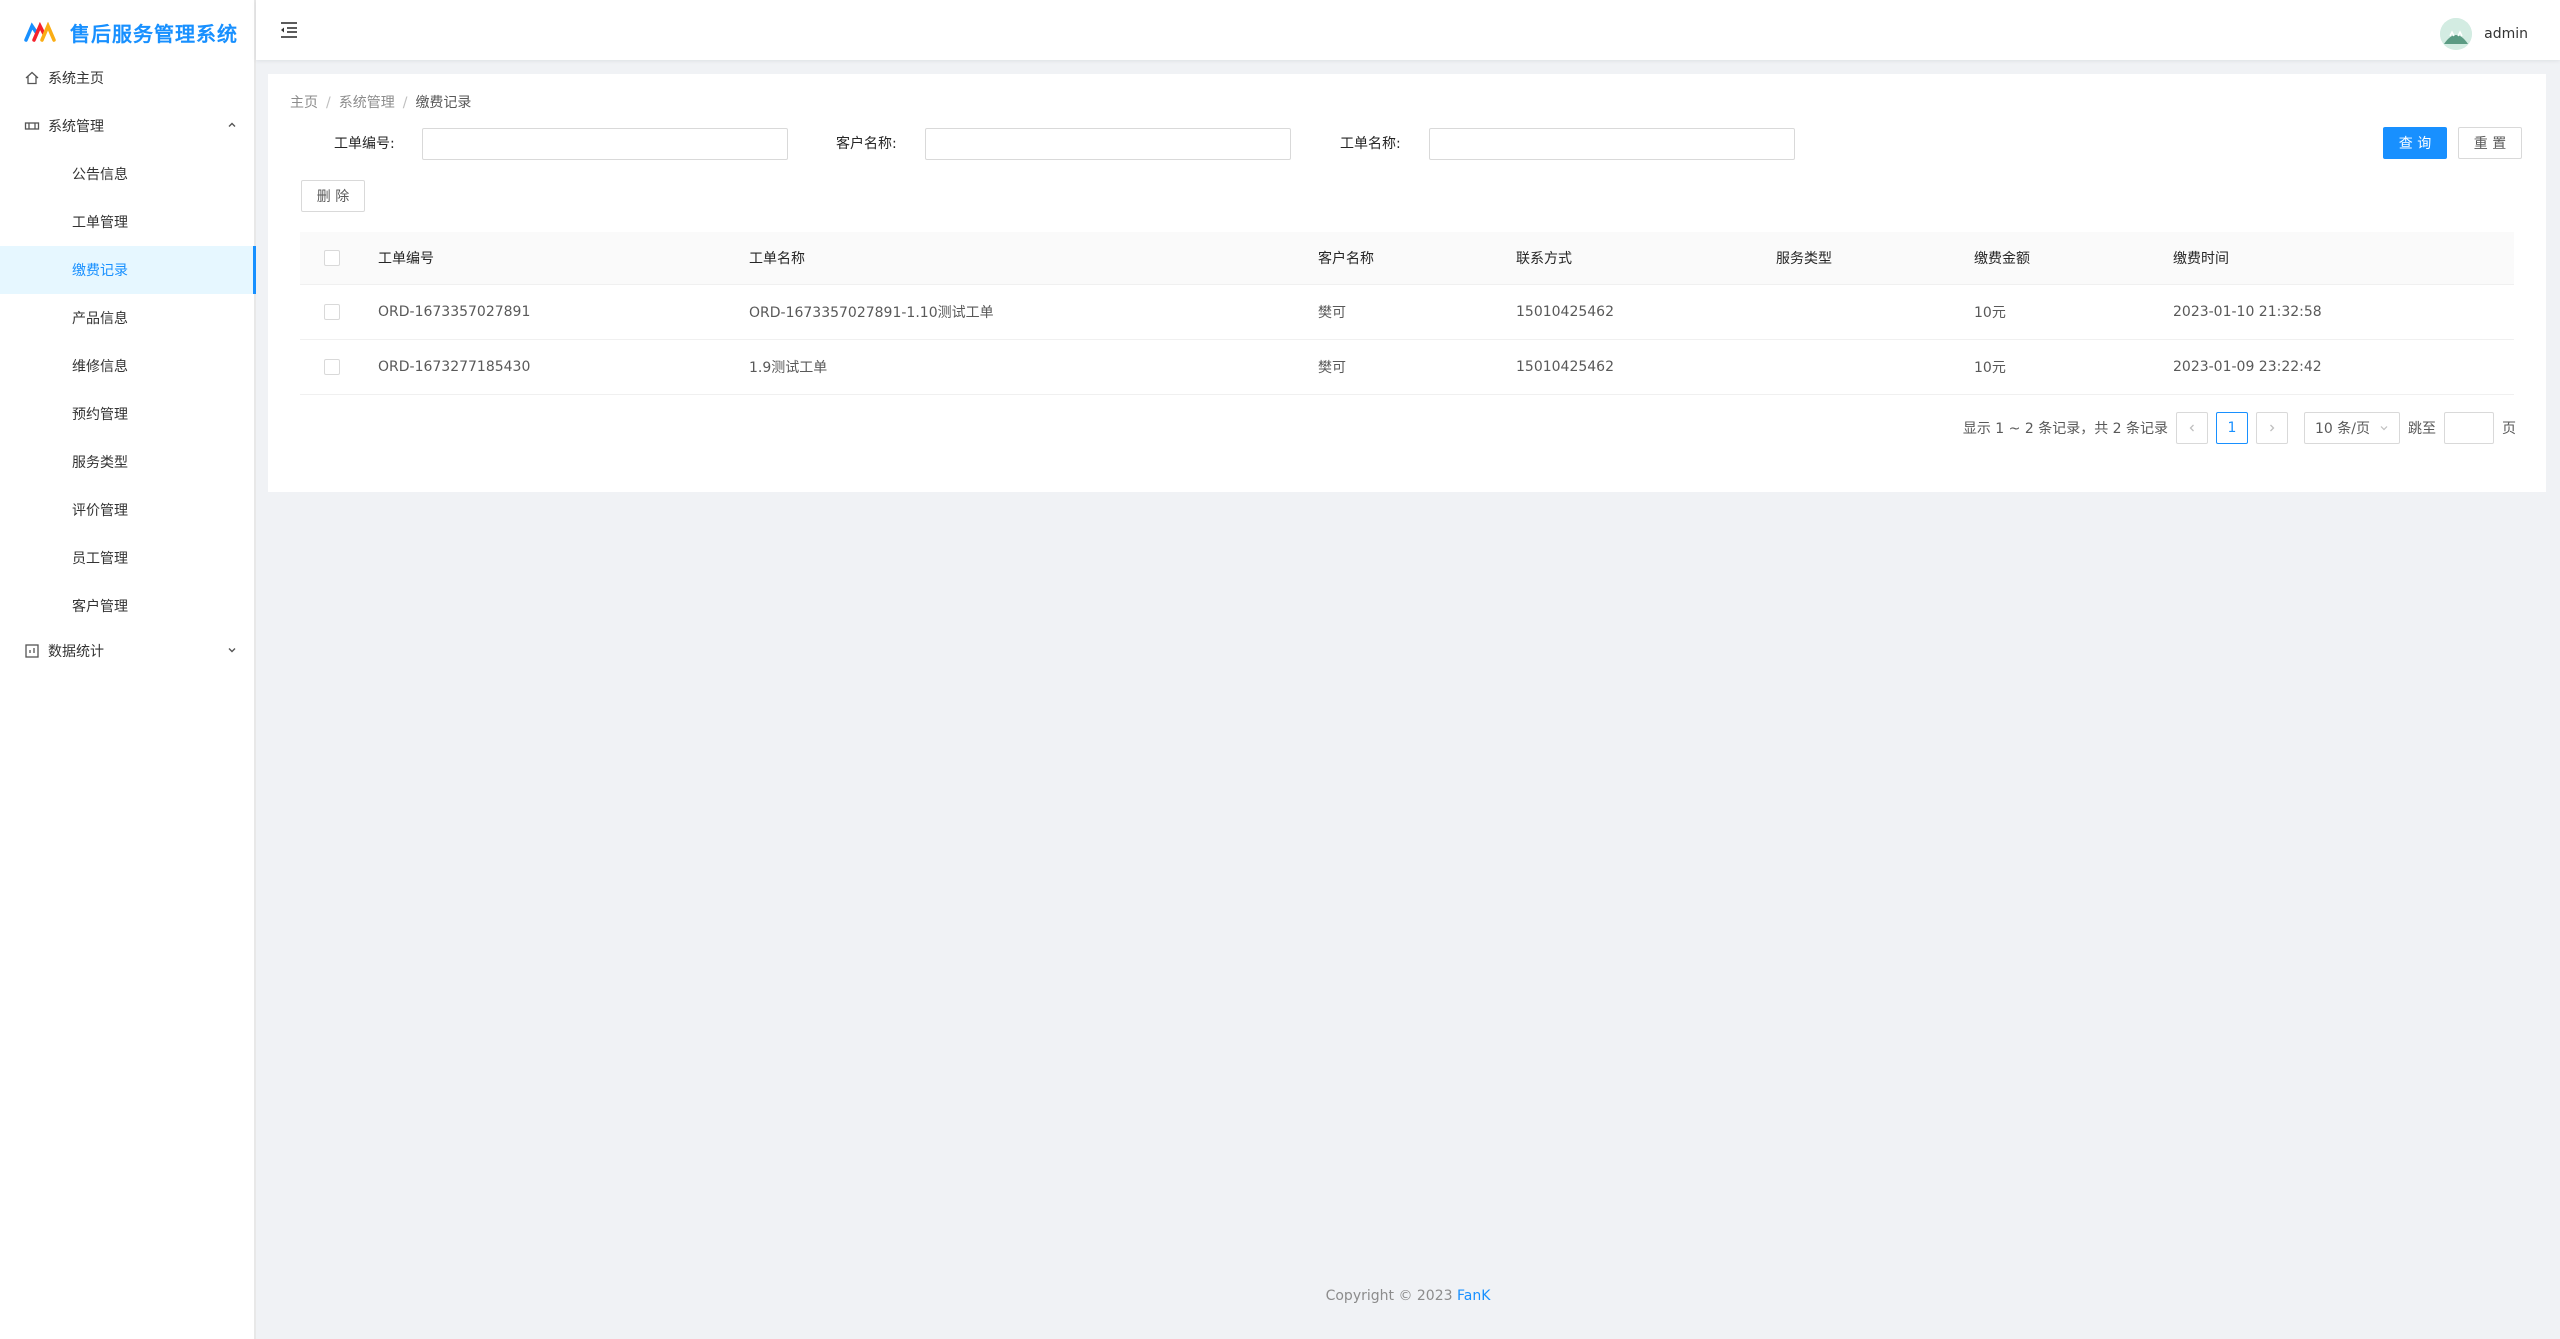  I want to click on jump-page-input, so click(2469, 428).